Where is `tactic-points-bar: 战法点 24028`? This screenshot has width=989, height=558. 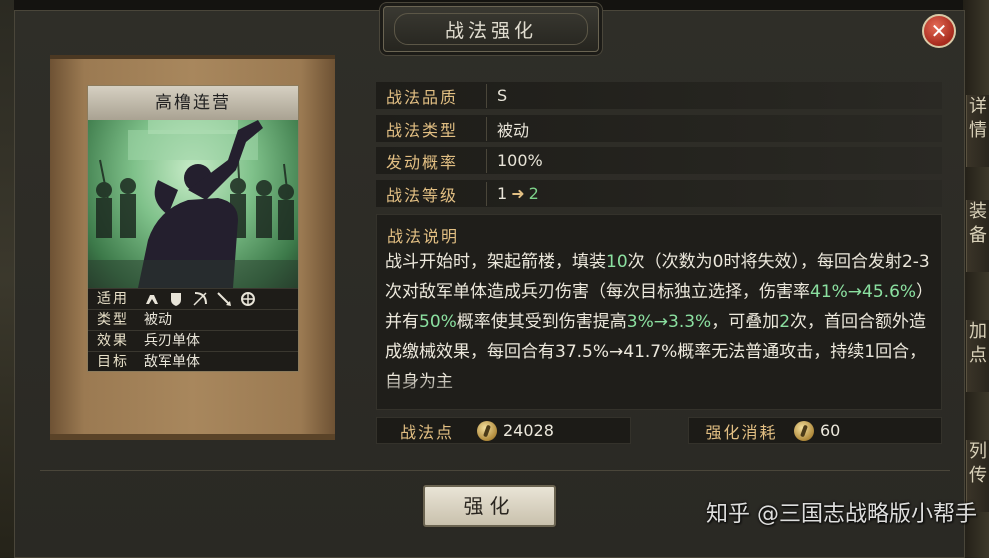 tactic-points-bar: 战法点 24028 is located at coordinates (503, 430).